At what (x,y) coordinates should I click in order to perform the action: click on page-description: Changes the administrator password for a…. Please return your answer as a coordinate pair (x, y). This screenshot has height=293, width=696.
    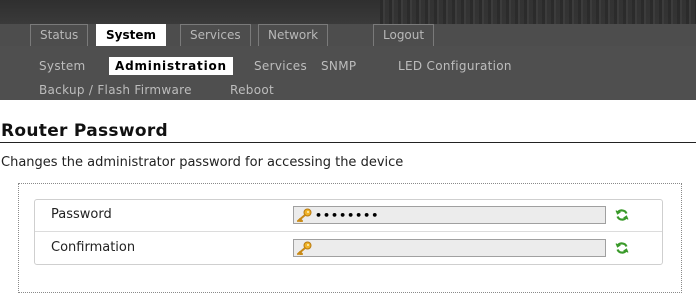
    Looking at the image, I should click on (202, 162).